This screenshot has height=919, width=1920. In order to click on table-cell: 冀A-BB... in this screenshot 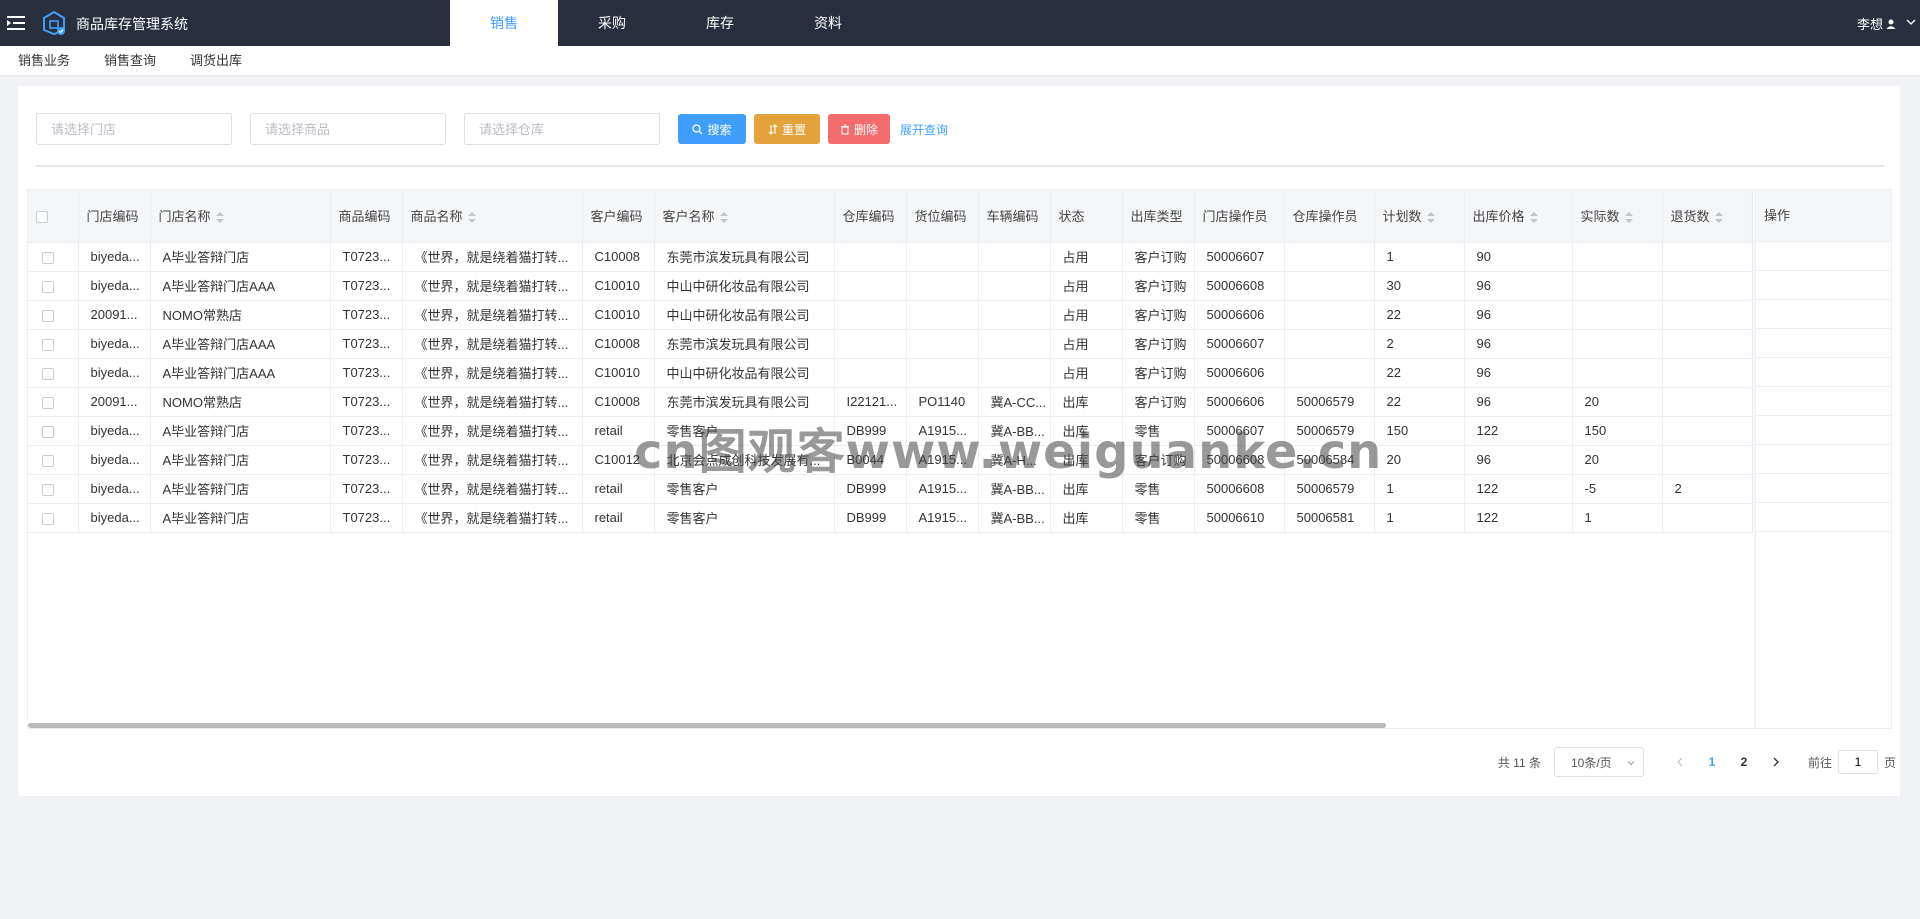, I will do `click(1014, 489)`.